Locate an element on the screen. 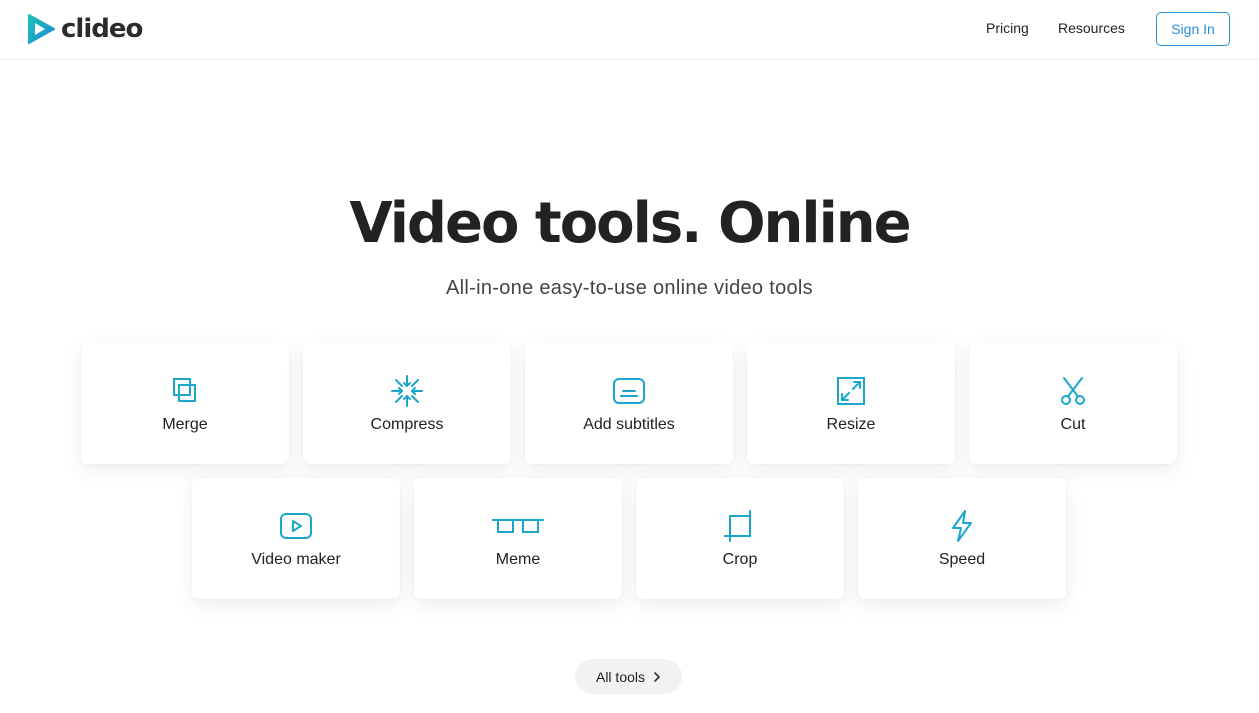  tool-label: Meme is located at coordinates (518, 559).